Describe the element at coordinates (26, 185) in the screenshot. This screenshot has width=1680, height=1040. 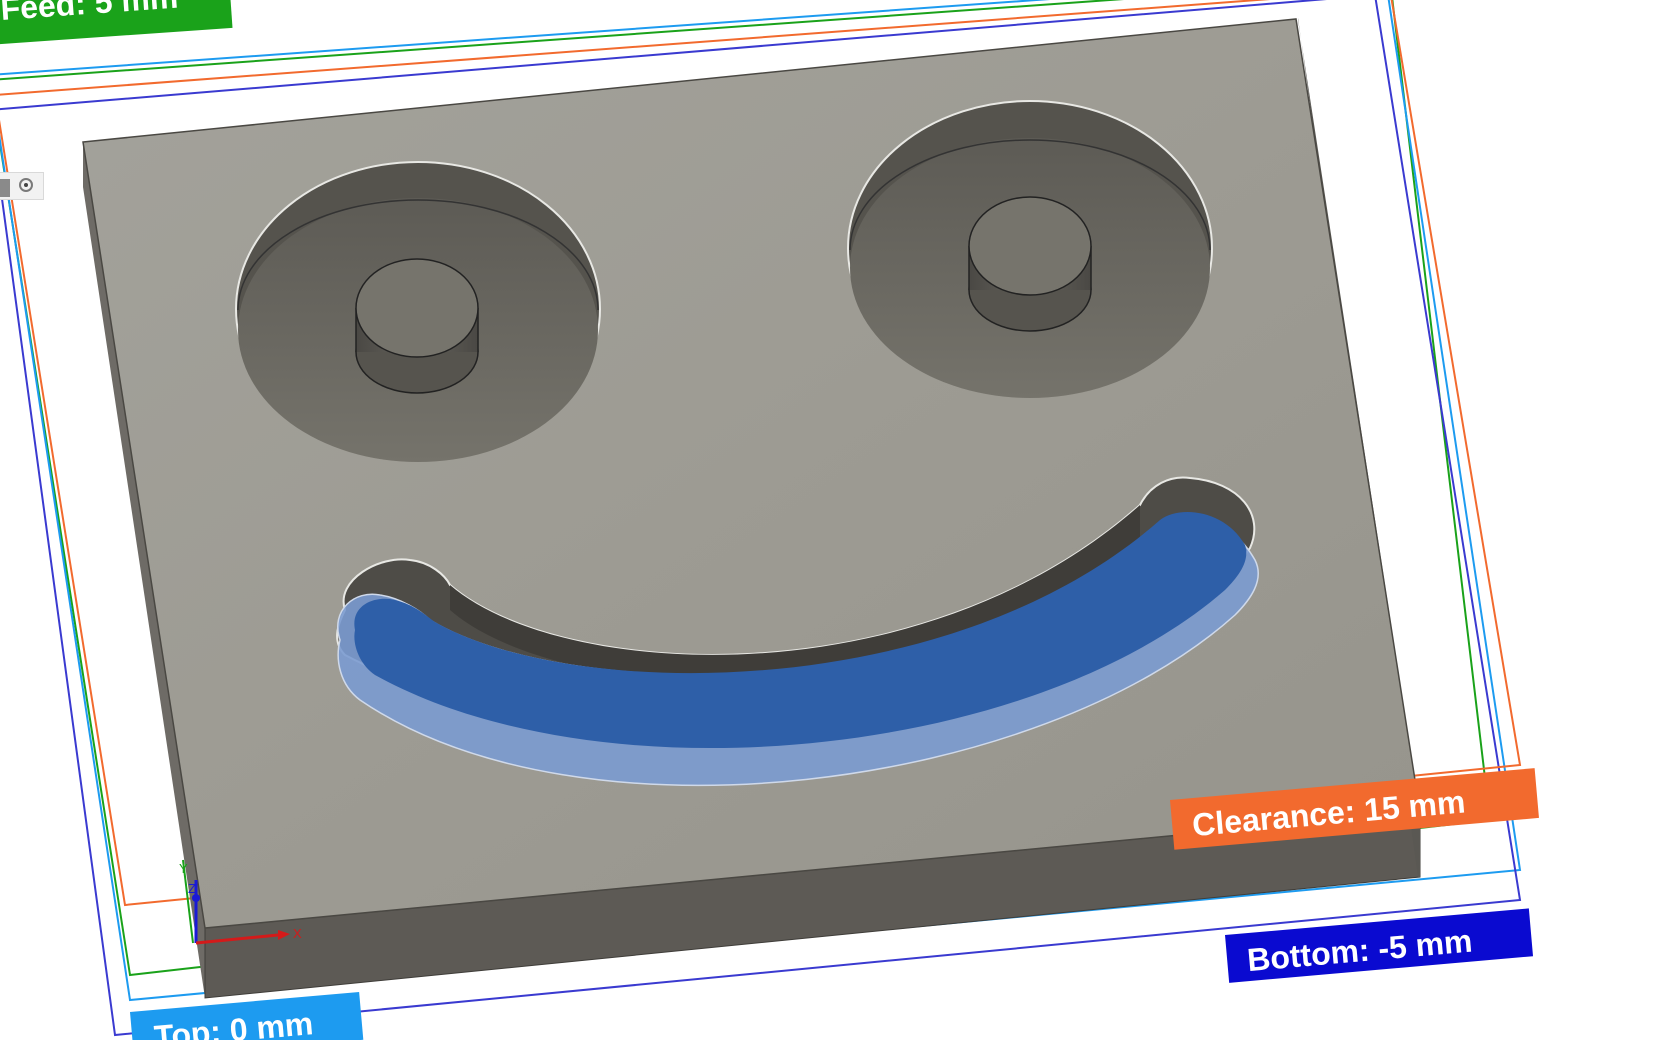
I see `eye-icon` at that location.